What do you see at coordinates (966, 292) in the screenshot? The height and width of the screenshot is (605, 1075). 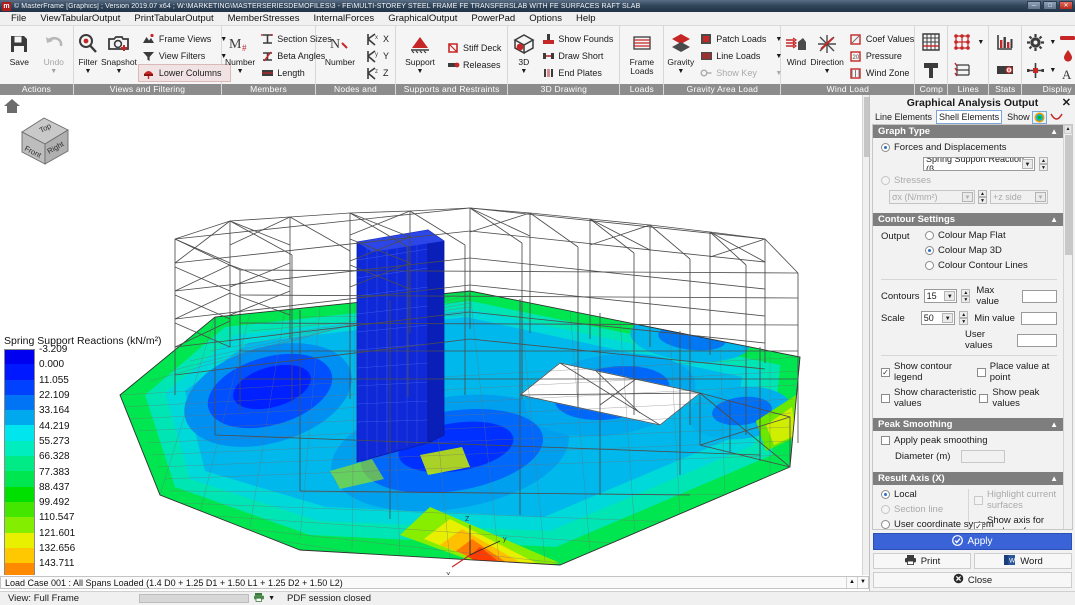 I see `contours-spinner-up-icon: ▲` at bounding box center [966, 292].